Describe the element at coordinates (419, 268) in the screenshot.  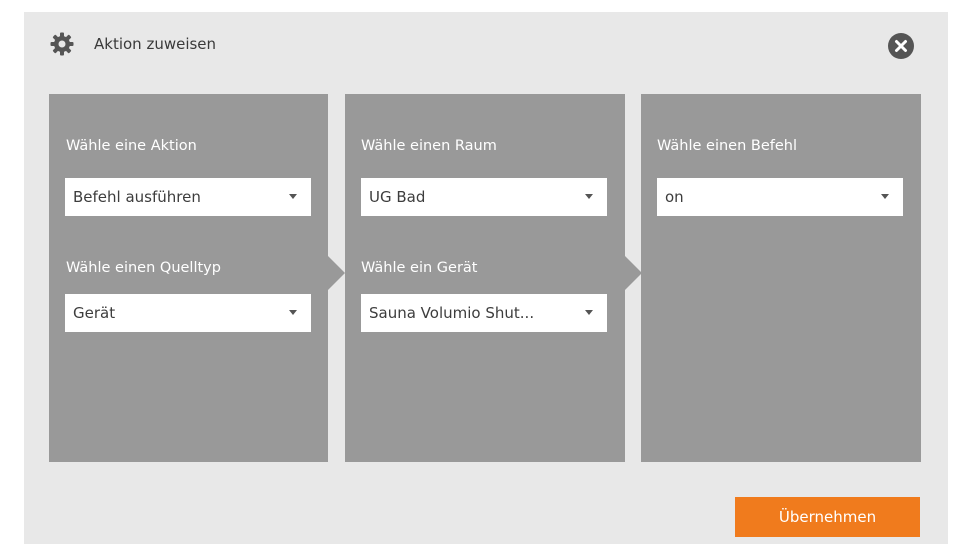
I see `device-label: Wähle ein Gerät` at that location.